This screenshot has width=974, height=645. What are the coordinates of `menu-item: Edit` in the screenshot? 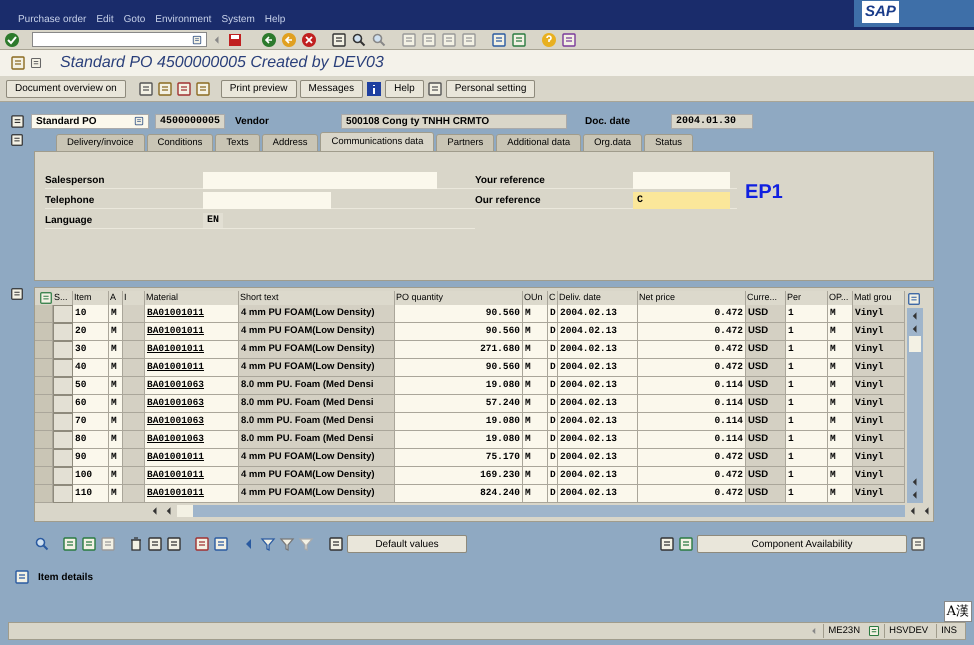 It's located at (105, 19).